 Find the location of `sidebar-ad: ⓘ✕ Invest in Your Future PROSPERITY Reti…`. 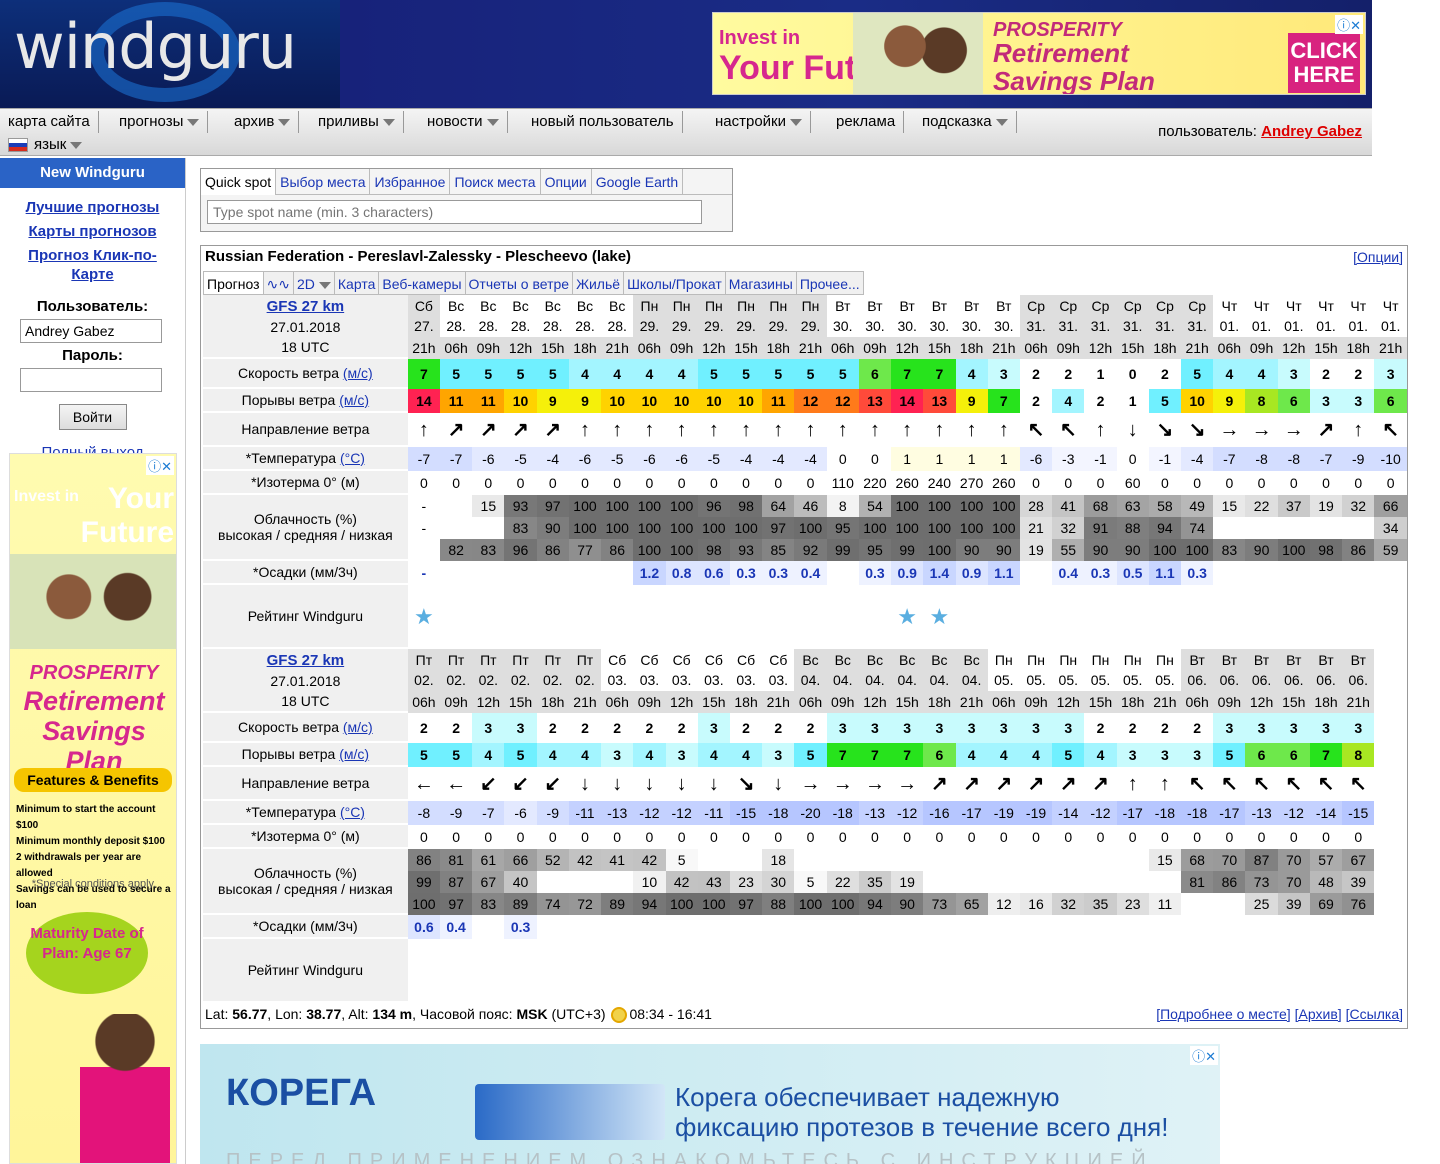

sidebar-ad: ⓘ✕ Invest in Your Future PROSPERITY Reti… is located at coordinates (93, 808).